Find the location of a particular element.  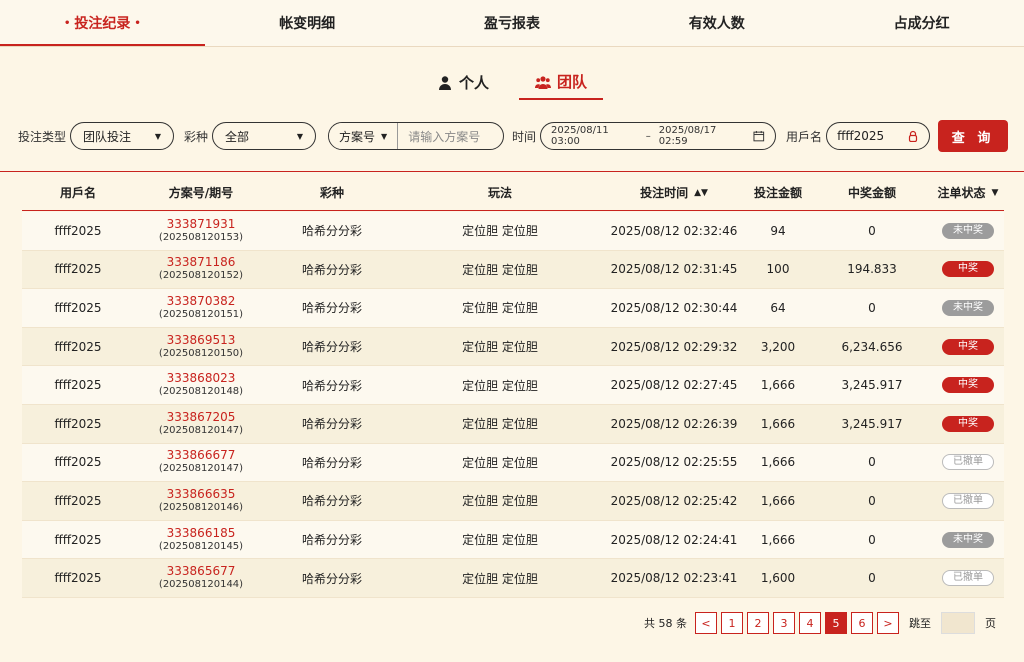

col-header-status: 注单状态 ▼ is located at coordinates (968, 192).